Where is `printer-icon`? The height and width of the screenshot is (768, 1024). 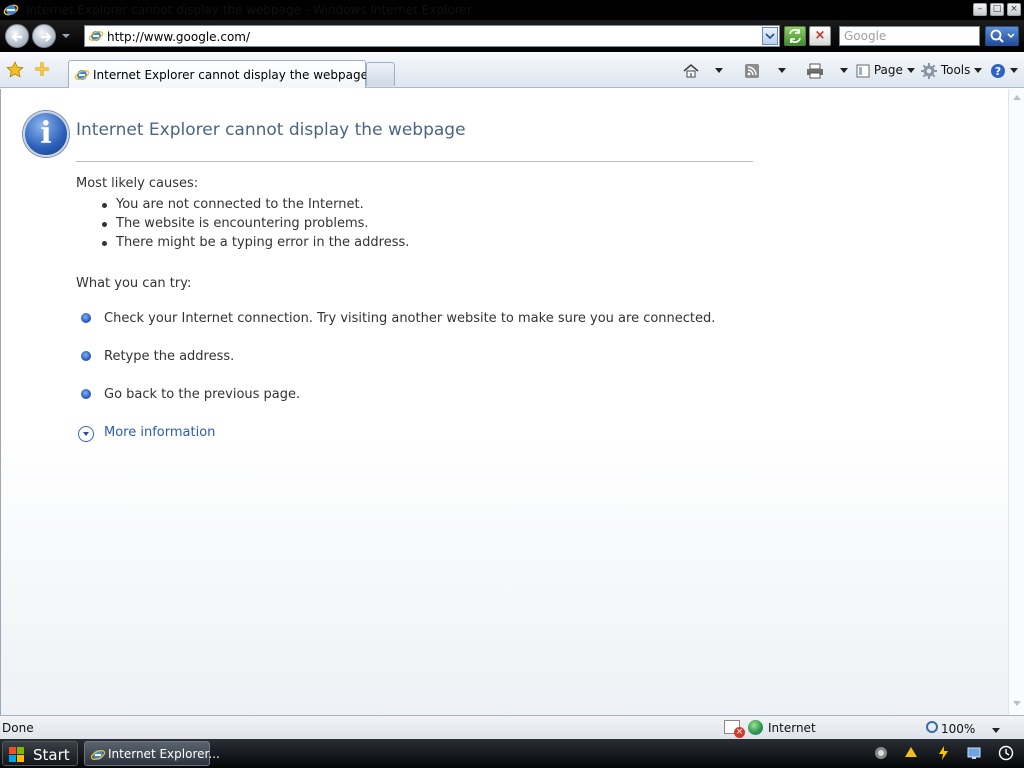
printer-icon is located at coordinates (815, 70).